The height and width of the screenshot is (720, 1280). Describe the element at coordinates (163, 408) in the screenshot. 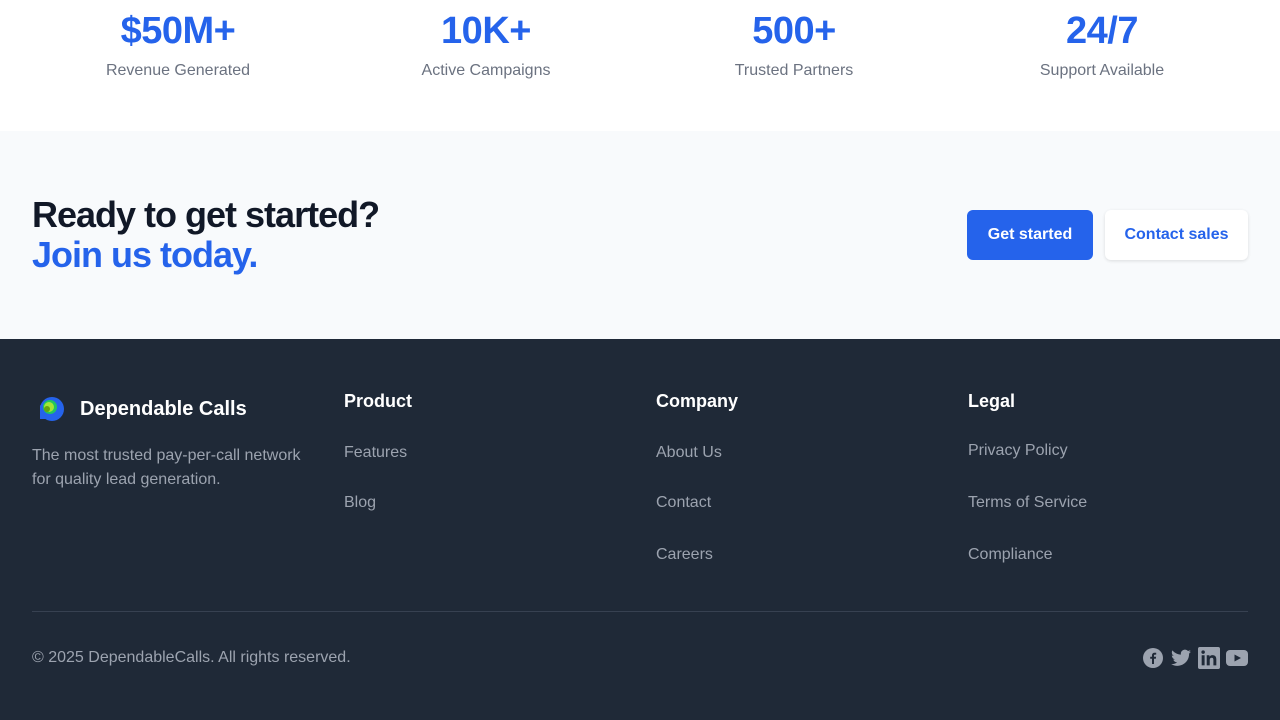

I see `brand-name: Dependable Calls` at that location.